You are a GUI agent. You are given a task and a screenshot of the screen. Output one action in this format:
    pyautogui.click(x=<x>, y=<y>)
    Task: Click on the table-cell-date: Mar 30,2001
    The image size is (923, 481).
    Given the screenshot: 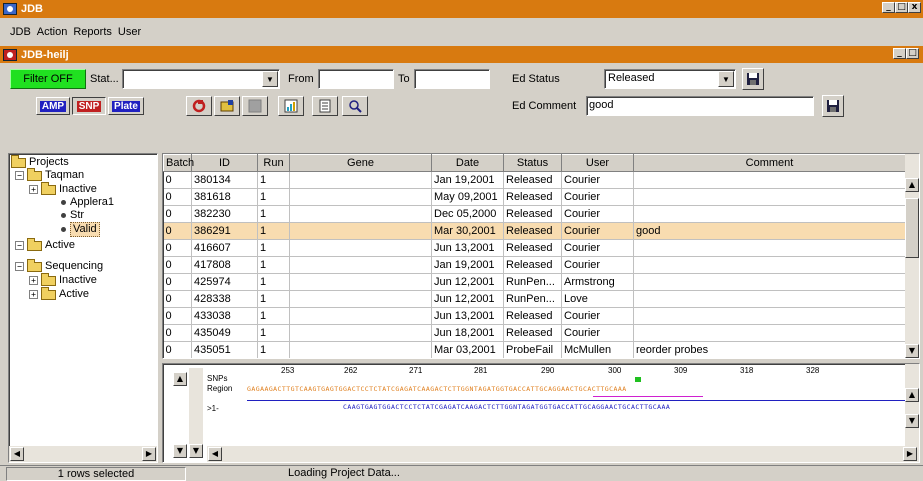 What is the action you would take?
    pyautogui.click(x=467, y=231)
    